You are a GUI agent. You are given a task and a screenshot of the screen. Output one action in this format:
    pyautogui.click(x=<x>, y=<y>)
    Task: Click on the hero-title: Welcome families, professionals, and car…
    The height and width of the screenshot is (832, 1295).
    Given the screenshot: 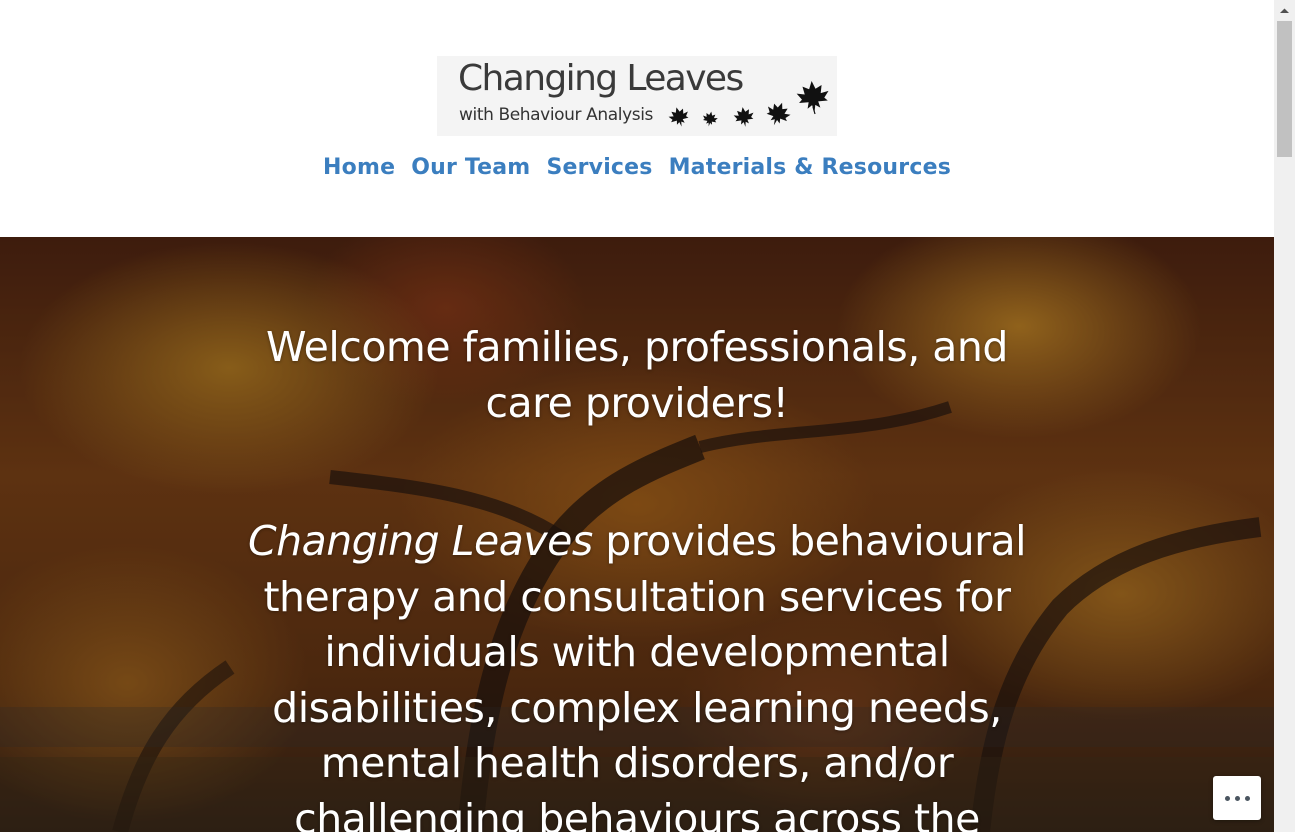 What is the action you would take?
    pyautogui.click(x=637, y=375)
    